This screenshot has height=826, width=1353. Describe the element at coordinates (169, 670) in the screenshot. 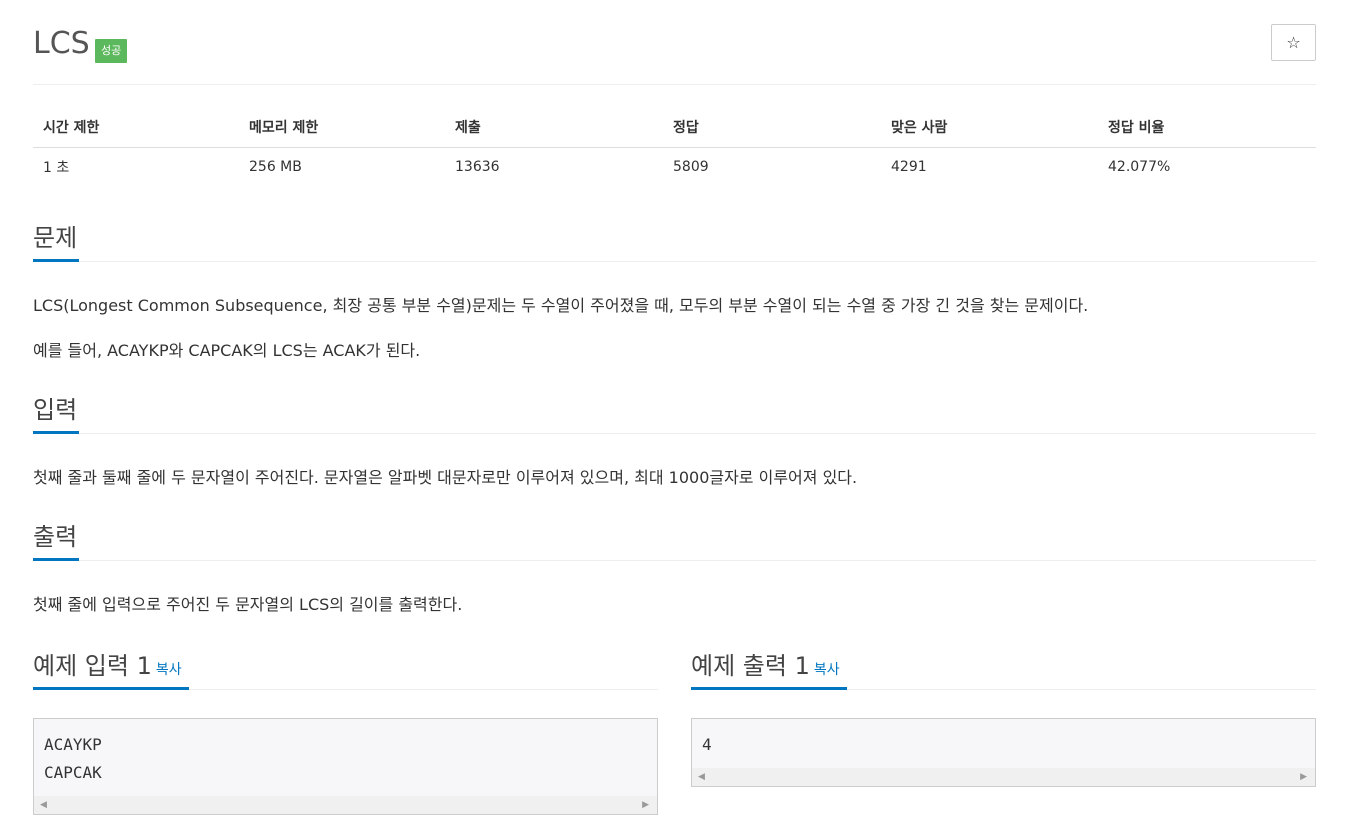

I see `copy-sample-input-button: 복사` at that location.